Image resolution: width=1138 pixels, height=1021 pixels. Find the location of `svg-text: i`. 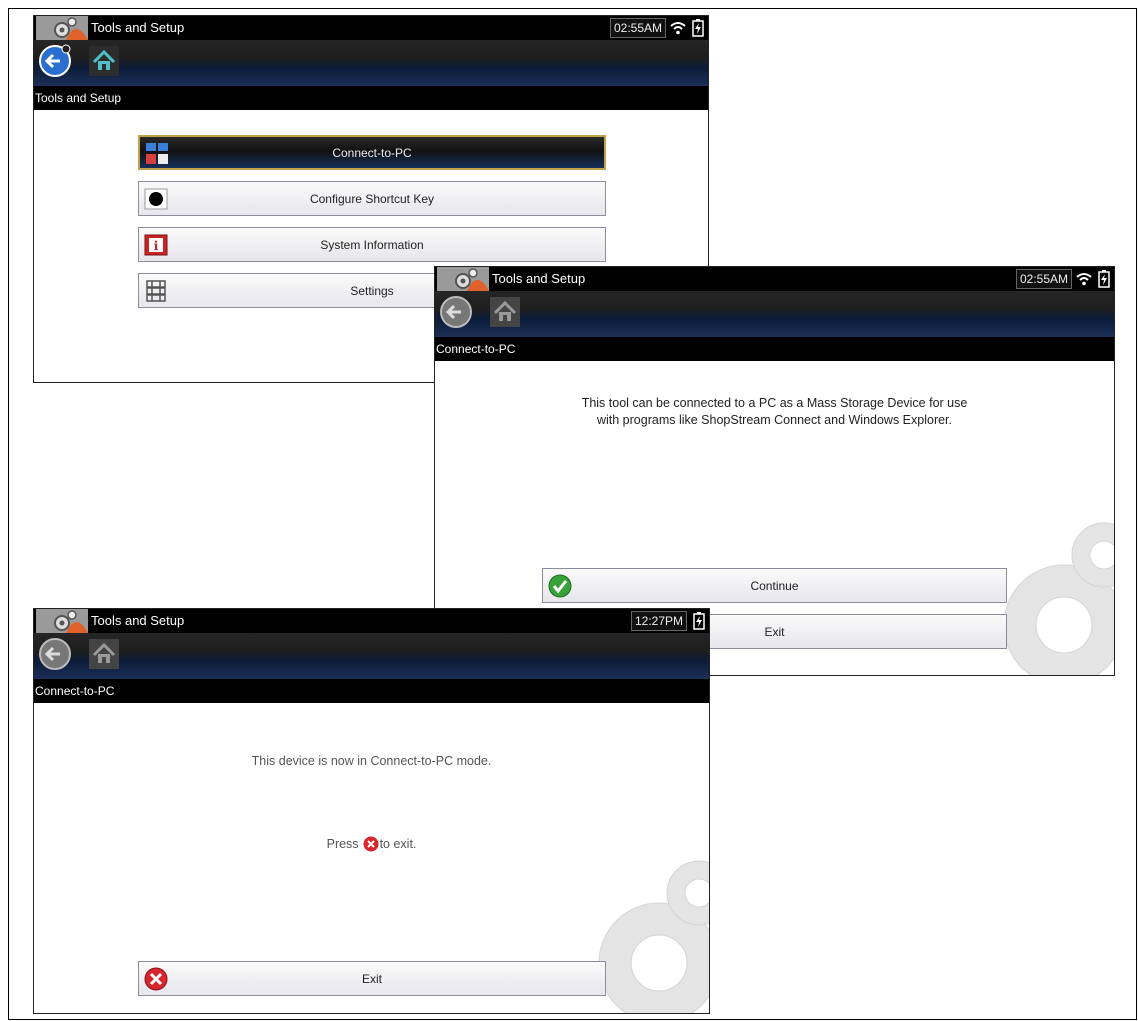

svg-text: i is located at coordinates (156, 246).